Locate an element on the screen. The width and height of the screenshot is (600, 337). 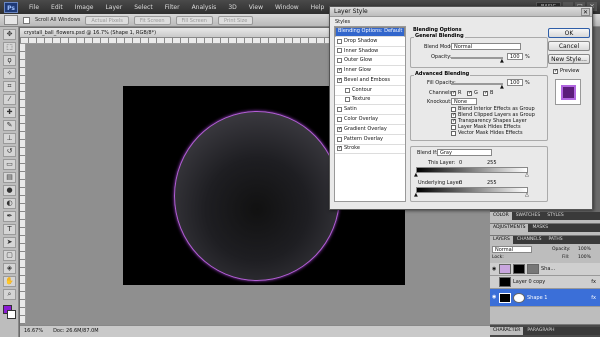
tab-character: CHARACTER is located at coordinates (507, 331).